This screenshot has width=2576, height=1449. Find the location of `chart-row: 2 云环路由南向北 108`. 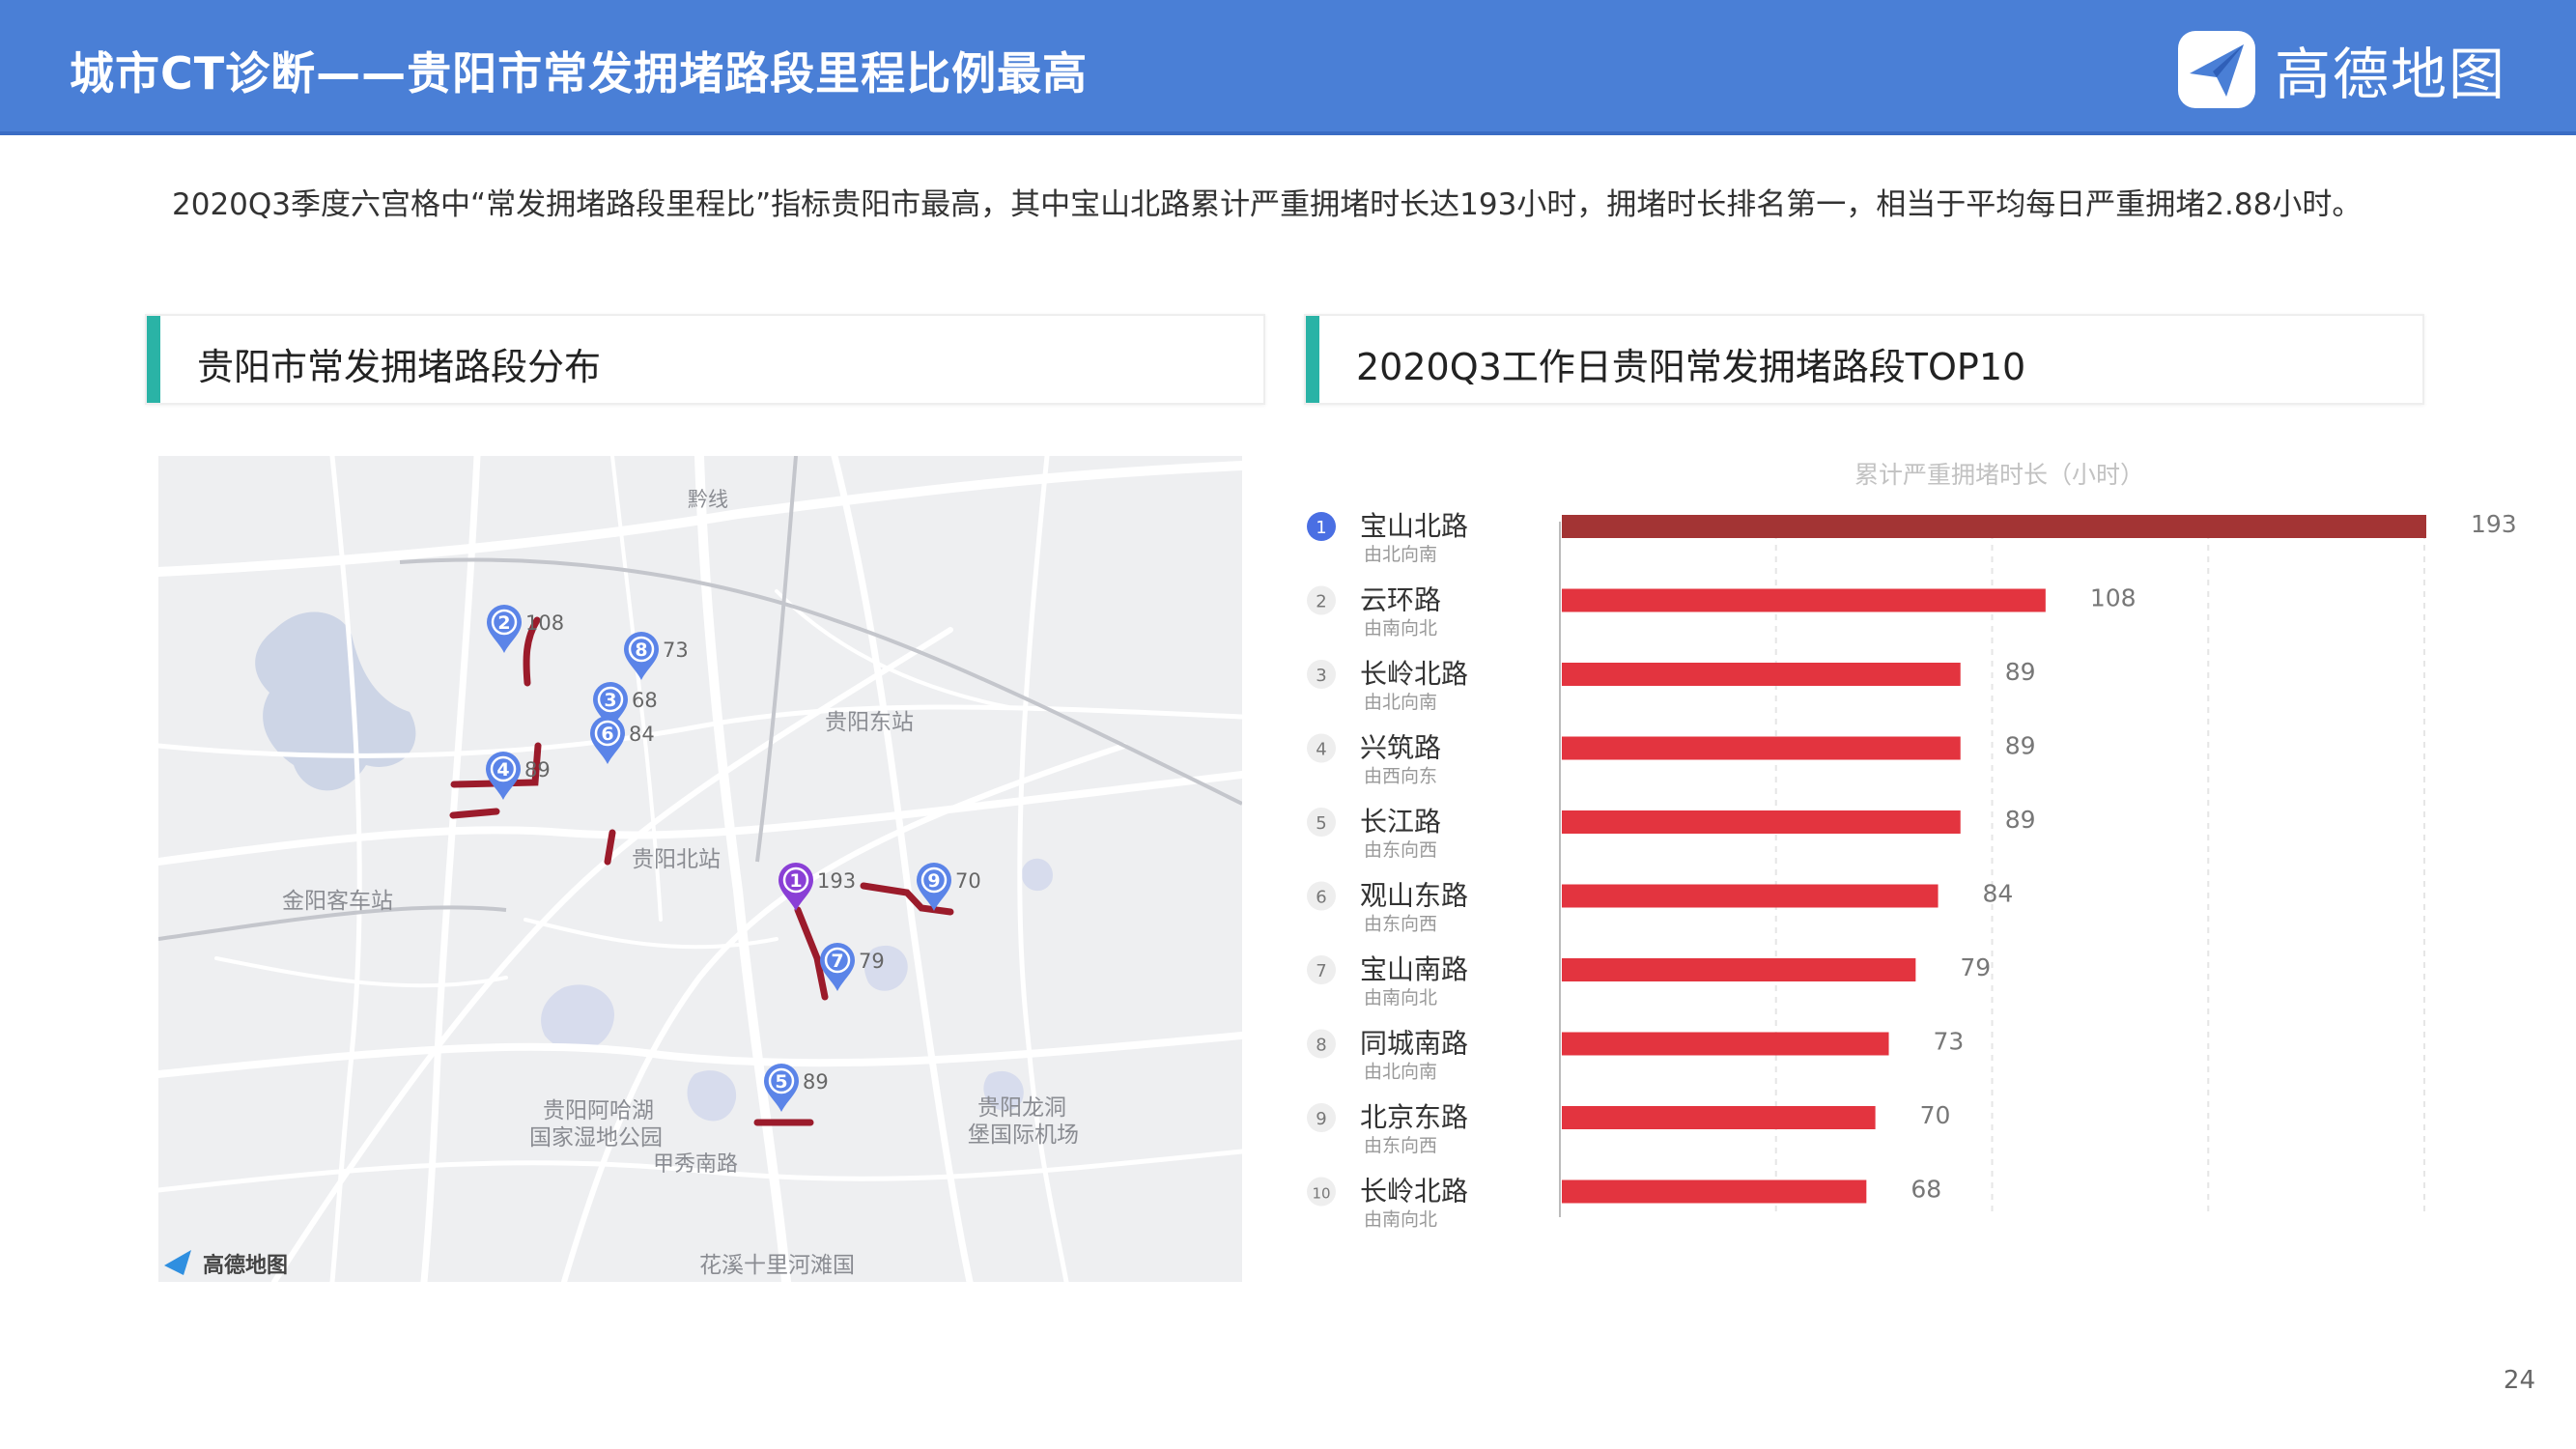

chart-row: 2 云环路由南向北 108 is located at coordinates (1722, 611).